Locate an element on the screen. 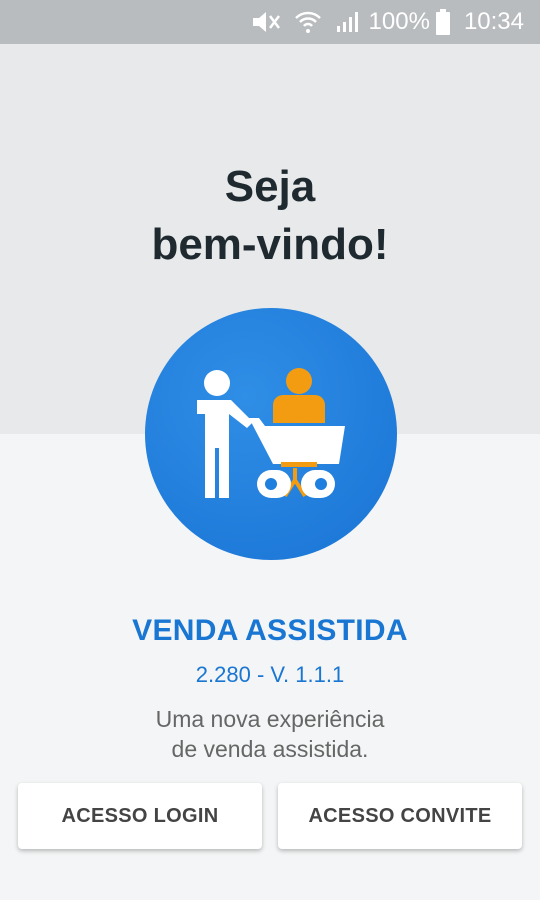  wifi-icon is located at coordinates (307, 22).